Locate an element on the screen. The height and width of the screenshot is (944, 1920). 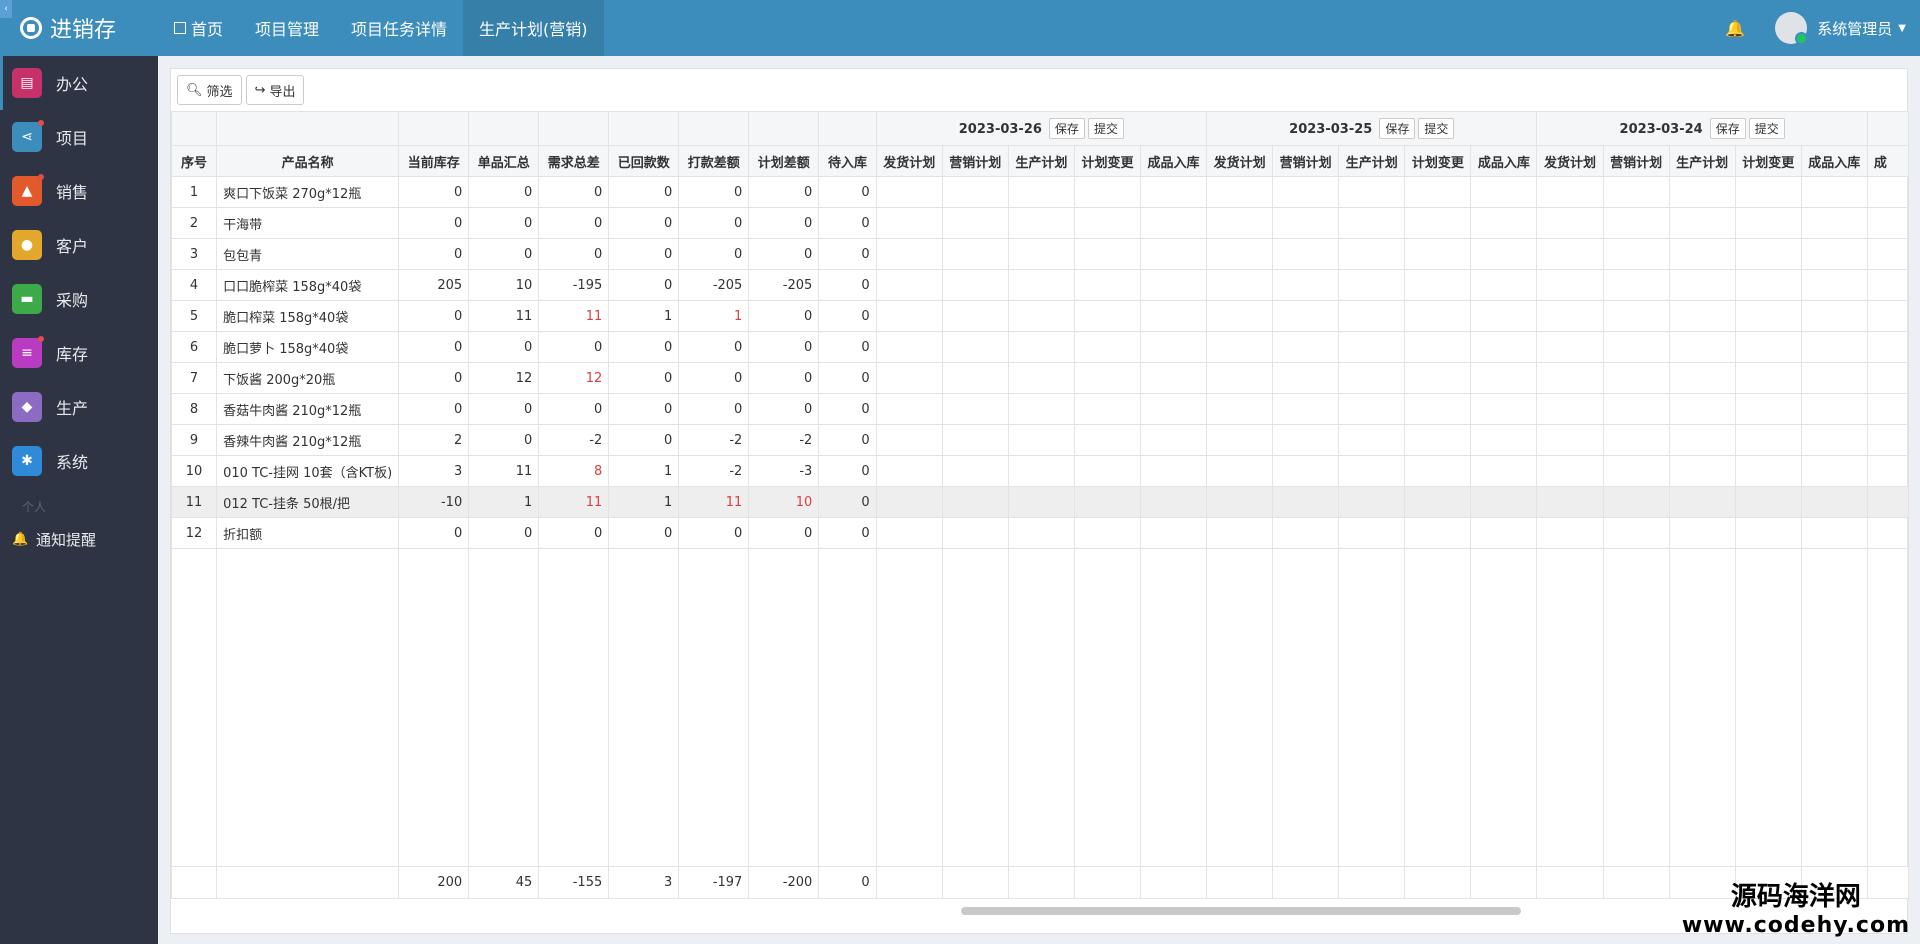
sidebar-item-notifications: 🔔 通知提醒 is located at coordinates (79, 539).